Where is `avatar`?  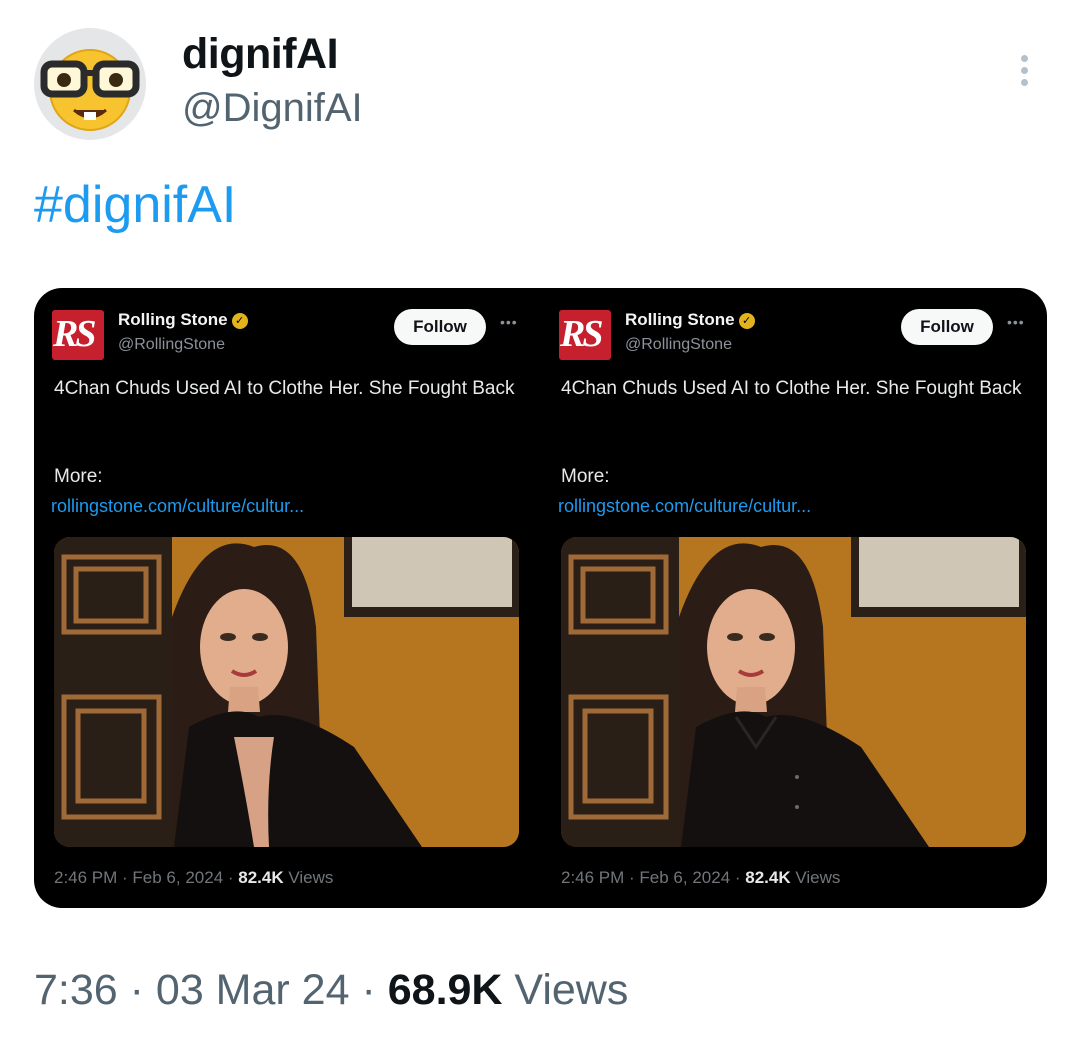 avatar is located at coordinates (90, 84).